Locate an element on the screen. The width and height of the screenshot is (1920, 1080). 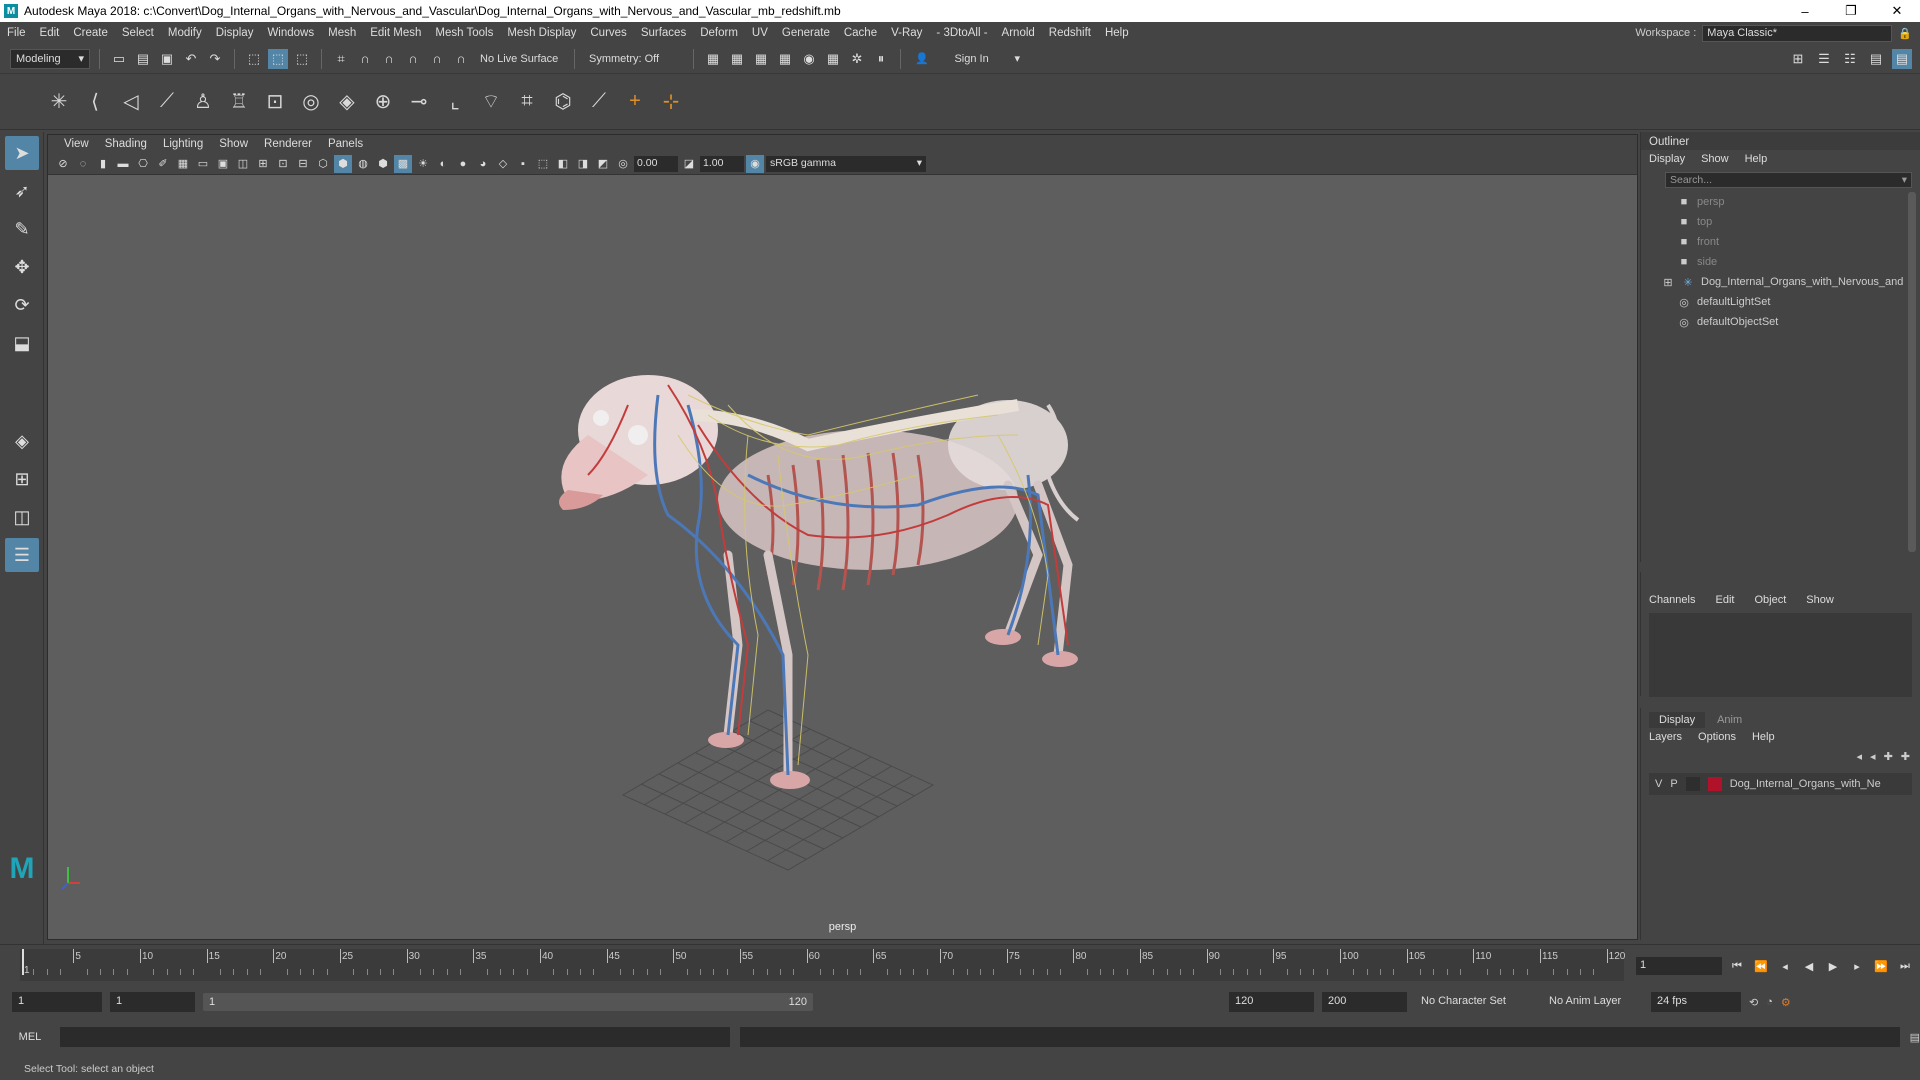
outliner-item-front: ■ front is located at coordinates (1780, 242).